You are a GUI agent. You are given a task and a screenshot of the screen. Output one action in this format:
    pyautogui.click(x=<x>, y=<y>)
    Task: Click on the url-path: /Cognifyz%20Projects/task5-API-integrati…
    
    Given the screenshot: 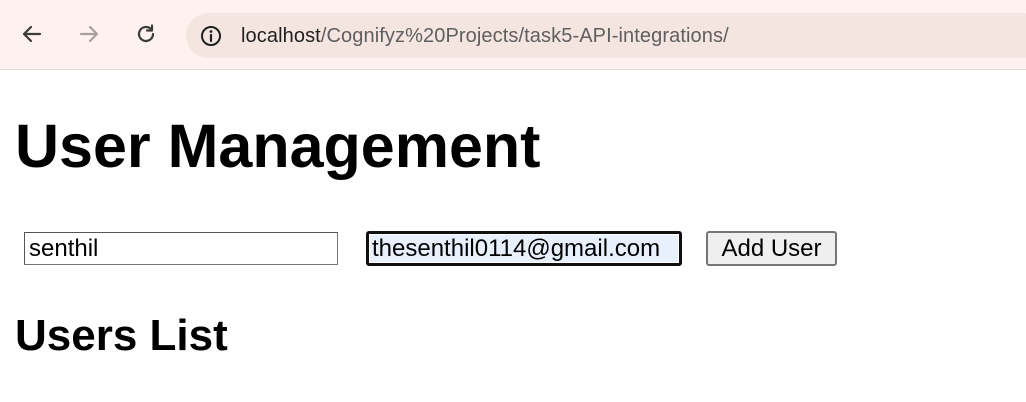 What is the action you would take?
    pyautogui.click(x=524, y=36)
    